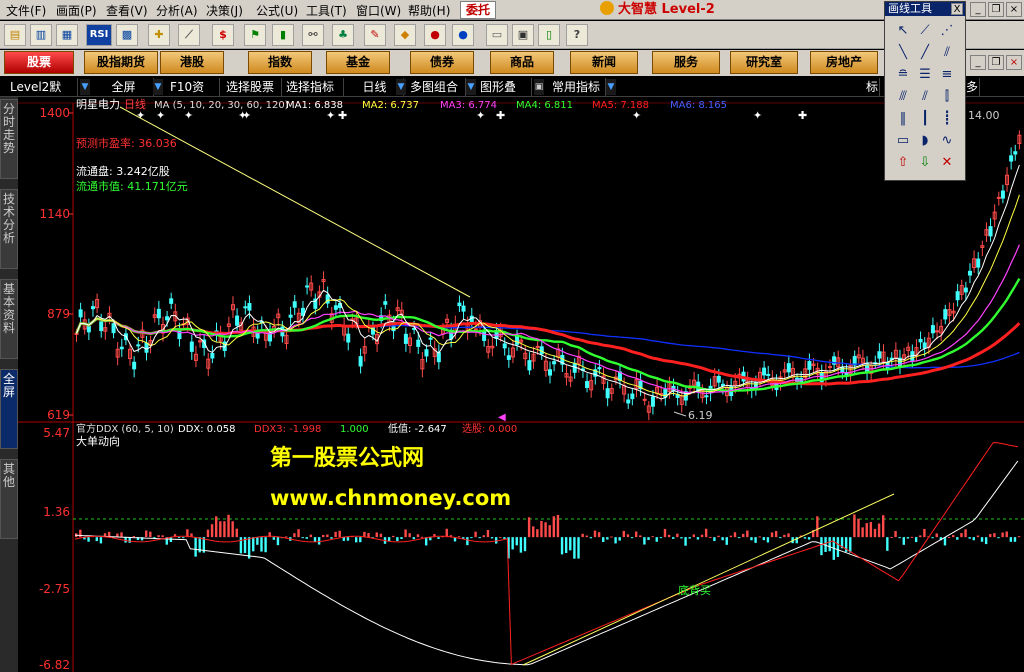 This screenshot has height=672, width=1024. I want to click on drawing-tools-close-icon: X, so click(957, 9).